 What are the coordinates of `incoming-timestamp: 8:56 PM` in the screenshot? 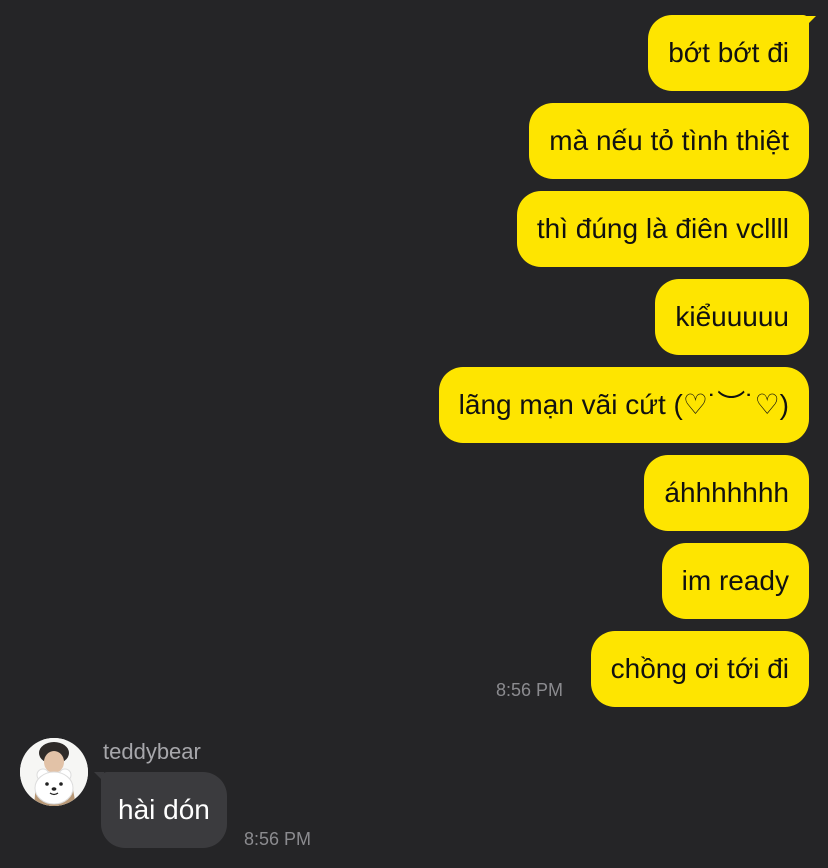 It's located at (278, 839).